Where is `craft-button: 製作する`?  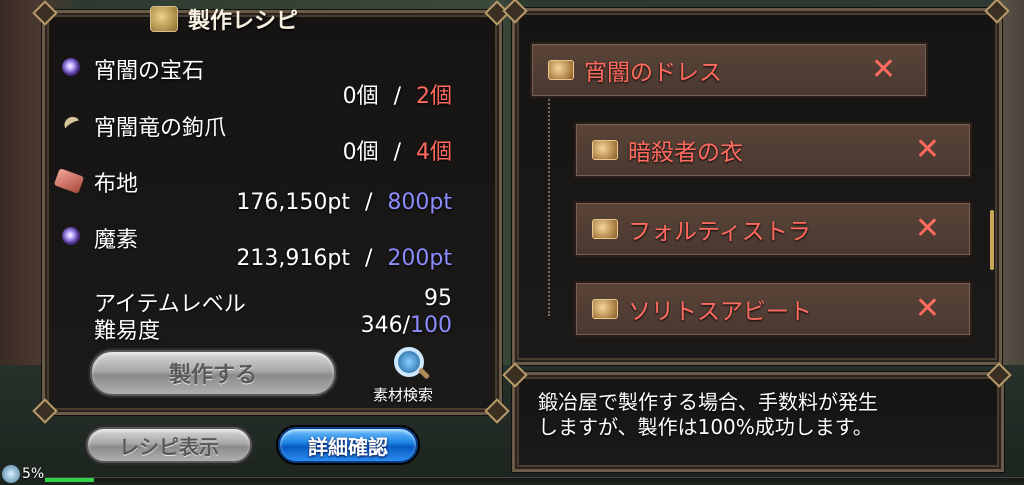 craft-button: 製作する is located at coordinates (213, 373).